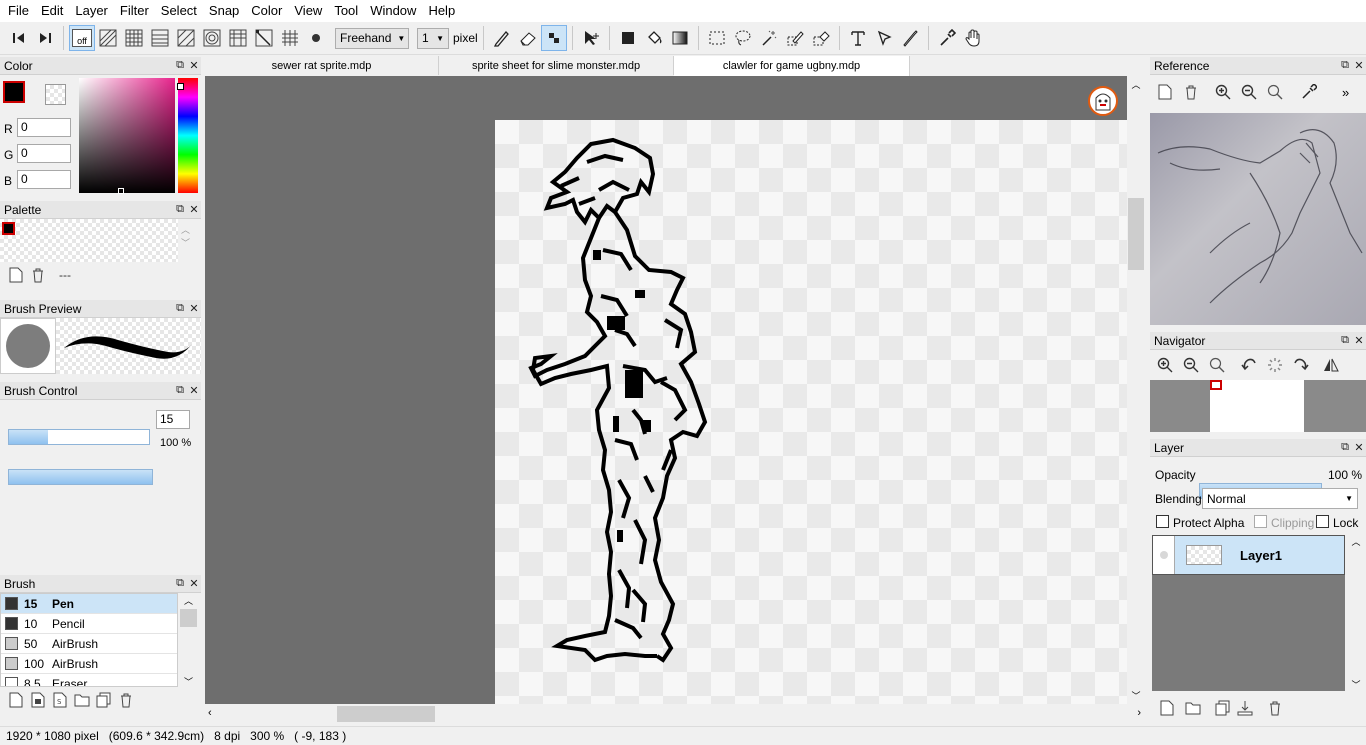 This screenshot has width=1366, height=745. I want to click on brush-item: 100 AirBrush, so click(89, 664).